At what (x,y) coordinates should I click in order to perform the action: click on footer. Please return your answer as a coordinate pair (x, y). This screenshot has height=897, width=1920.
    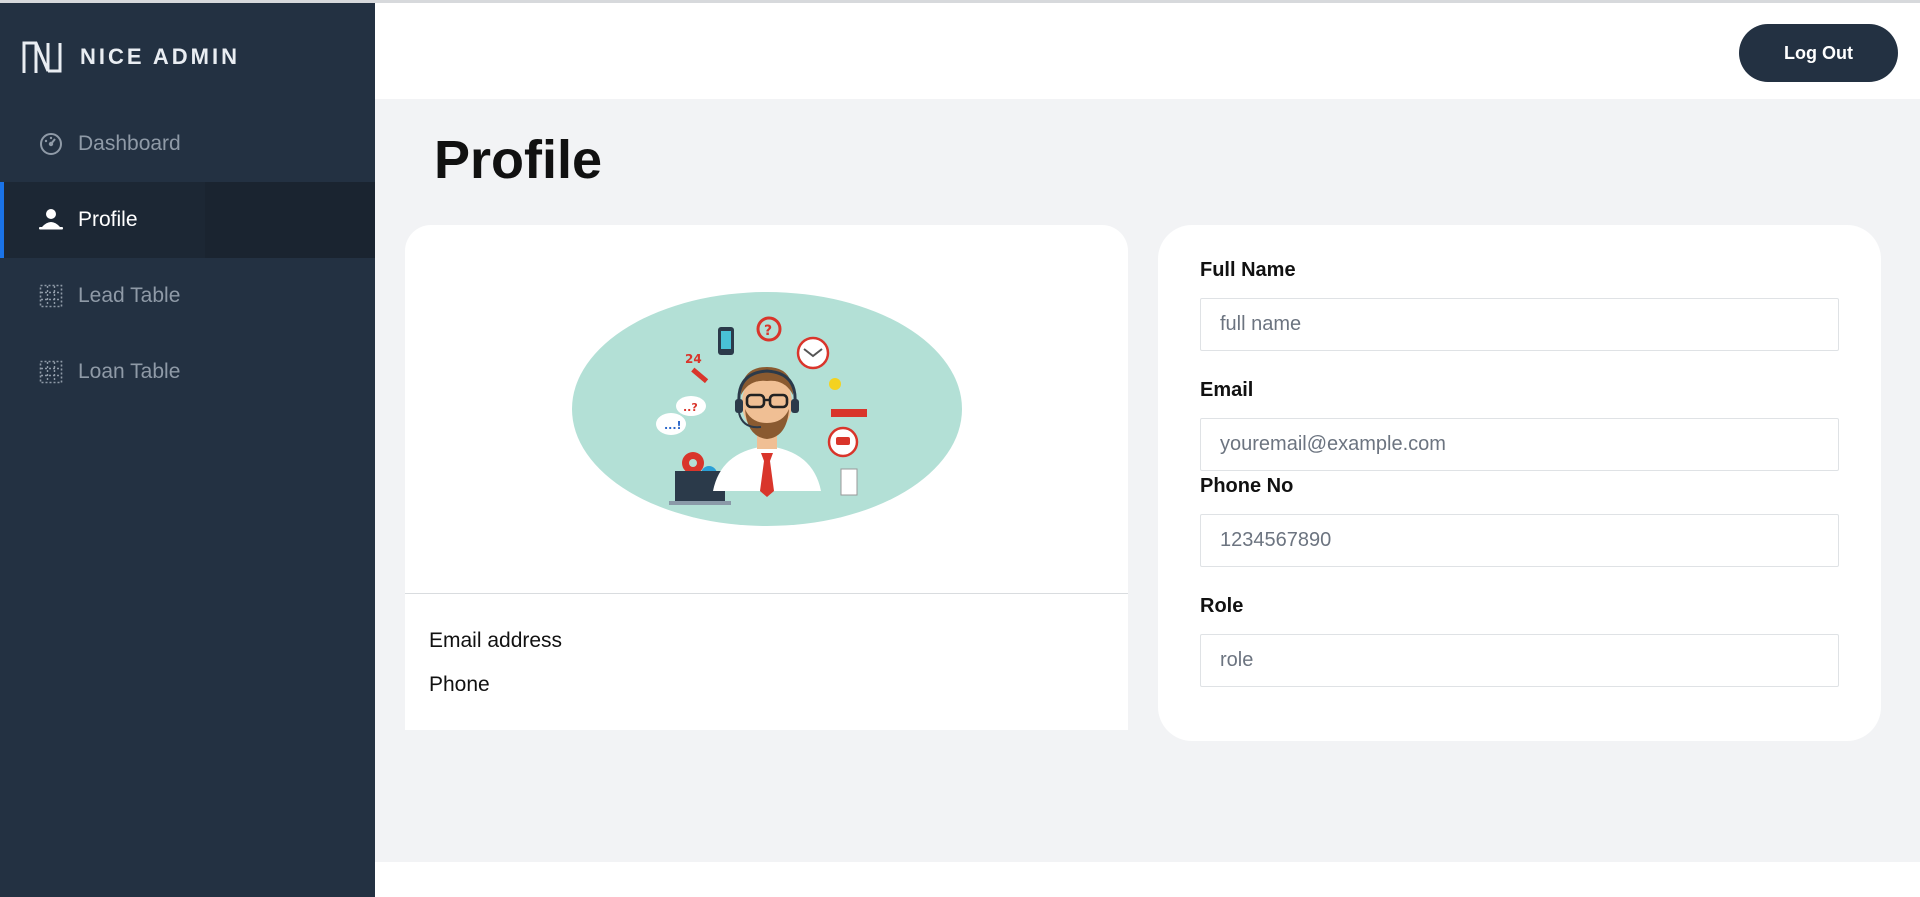
    Looking at the image, I should click on (1147, 879).